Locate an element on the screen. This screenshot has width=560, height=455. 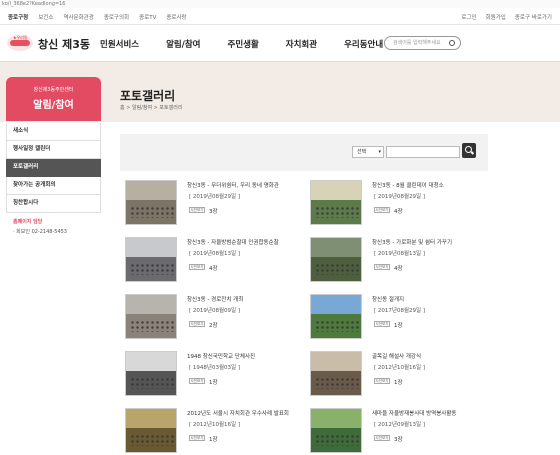
sidebar-item-gallery: 포토갤러리 is located at coordinates (53, 168).